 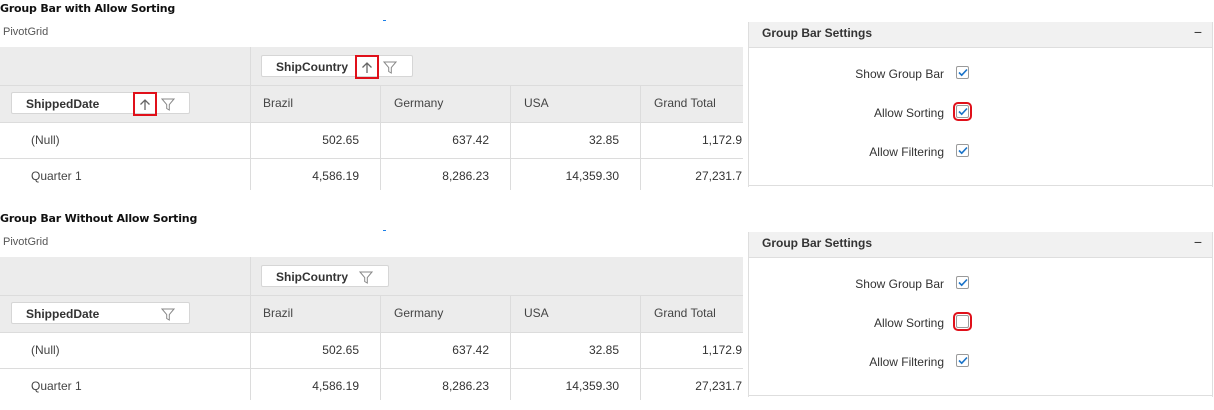 I want to click on section-title: Group Bar Without Allow Sorting, so click(x=99, y=218).